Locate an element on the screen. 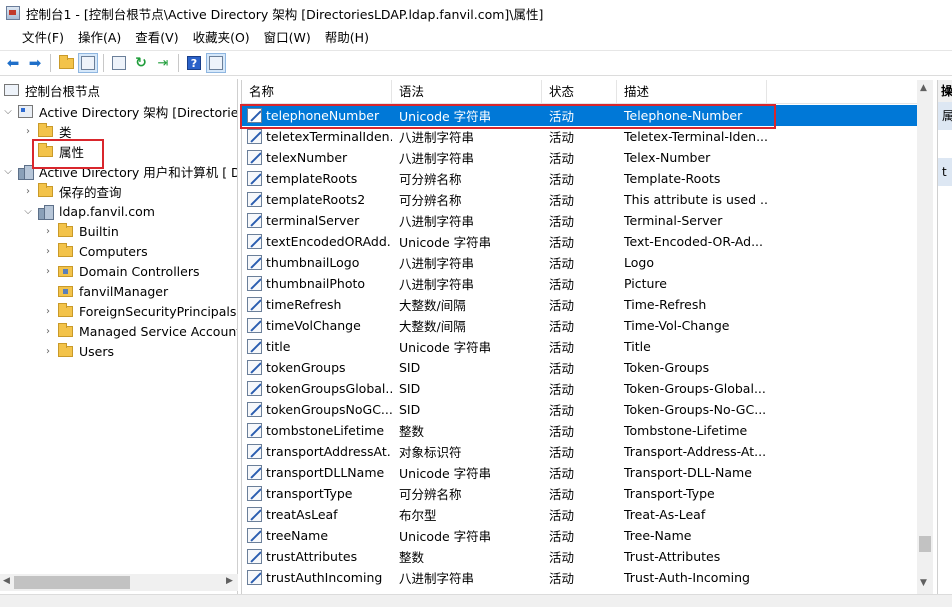 The height and width of the screenshot is (607, 952). cell-syntax: 可分辨名称 is located at coordinates (430, 179).